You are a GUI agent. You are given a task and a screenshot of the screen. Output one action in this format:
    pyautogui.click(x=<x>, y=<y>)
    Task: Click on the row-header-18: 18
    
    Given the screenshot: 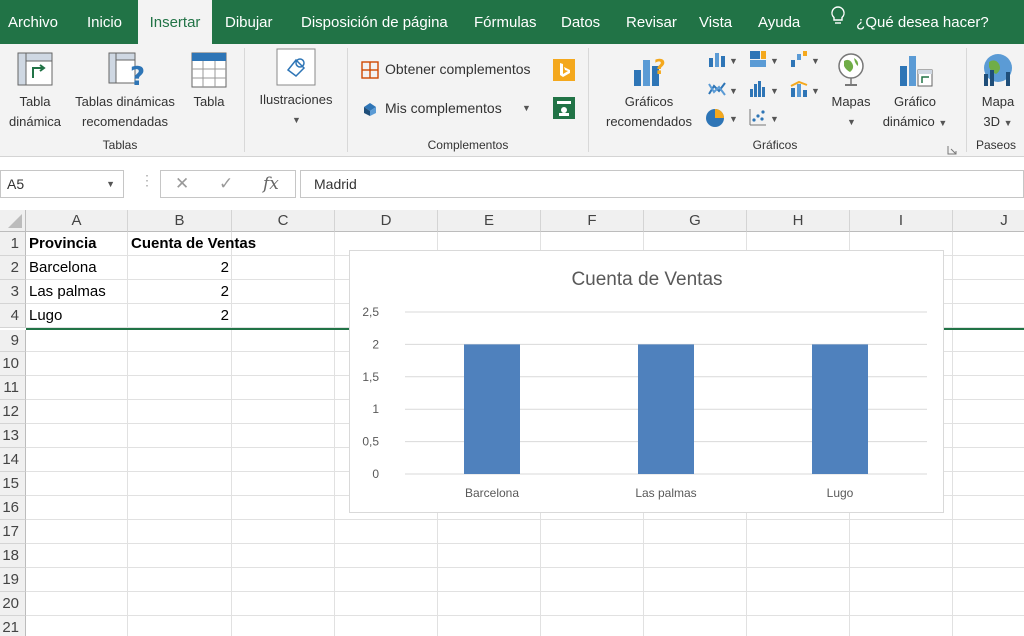 What is the action you would take?
    pyautogui.click(x=13, y=556)
    